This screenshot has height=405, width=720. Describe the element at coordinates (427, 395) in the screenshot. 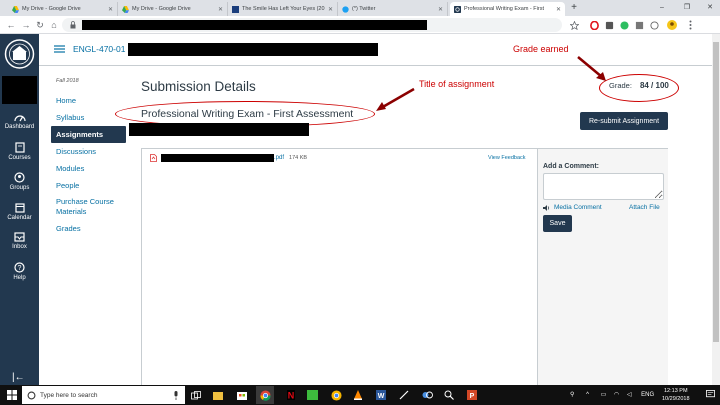

I see `people-app-icon` at that location.